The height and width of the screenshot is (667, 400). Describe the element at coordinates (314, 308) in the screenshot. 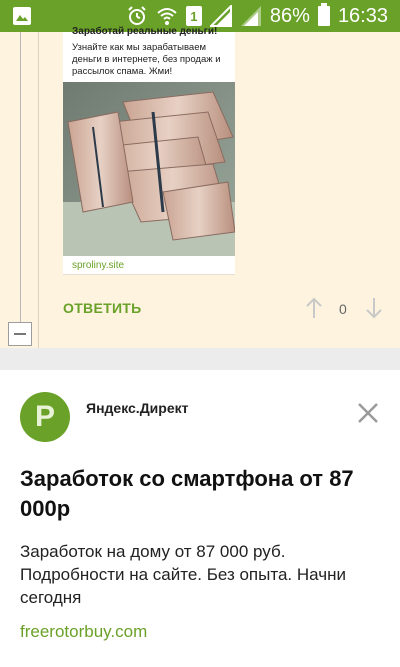

I see `arrow-up-icon` at that location.